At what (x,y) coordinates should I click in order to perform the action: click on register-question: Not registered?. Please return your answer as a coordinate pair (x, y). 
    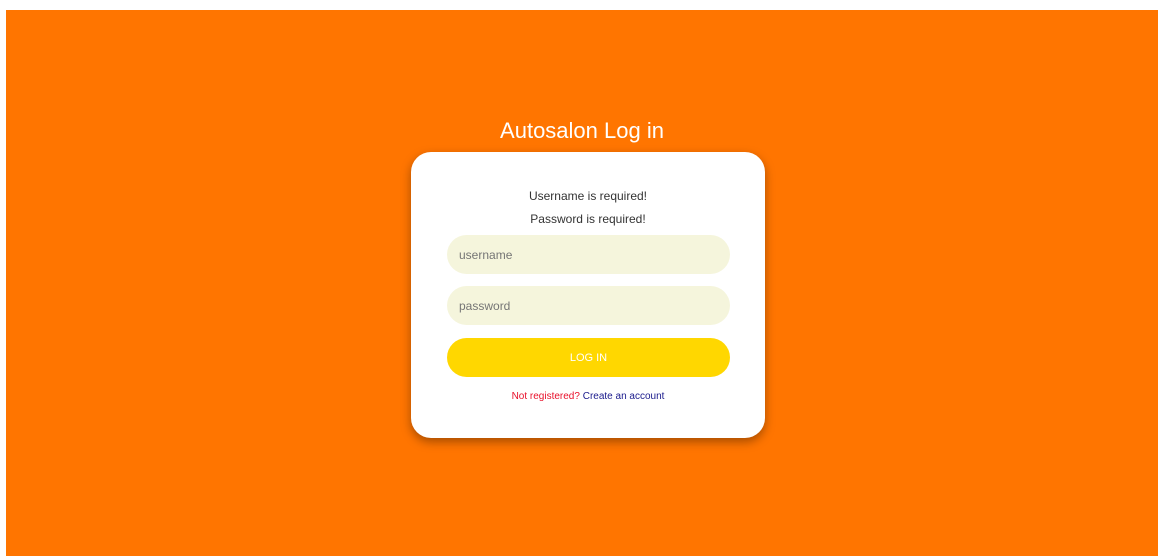
    Looking at the image, I should click on (545, 396).